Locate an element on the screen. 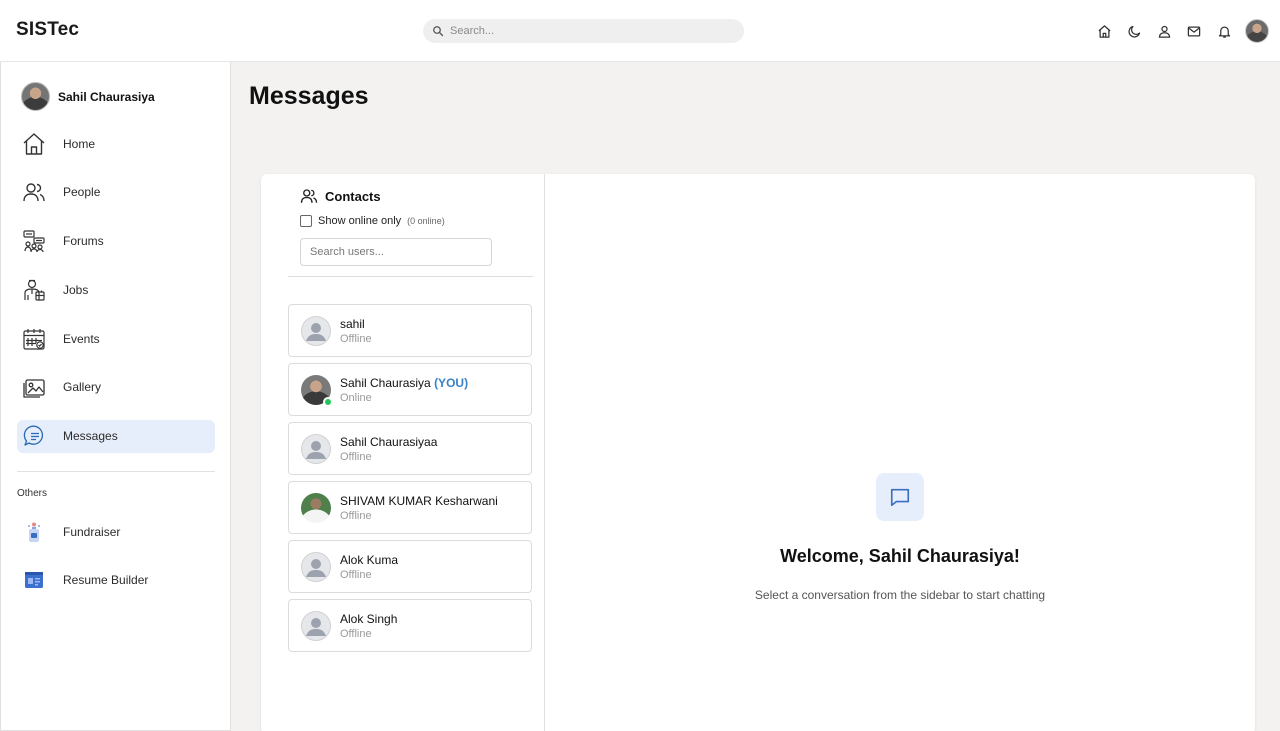 The height and width of the screenshot is (731, 1280). others-heading: Others is located at coordinates (32, 493).